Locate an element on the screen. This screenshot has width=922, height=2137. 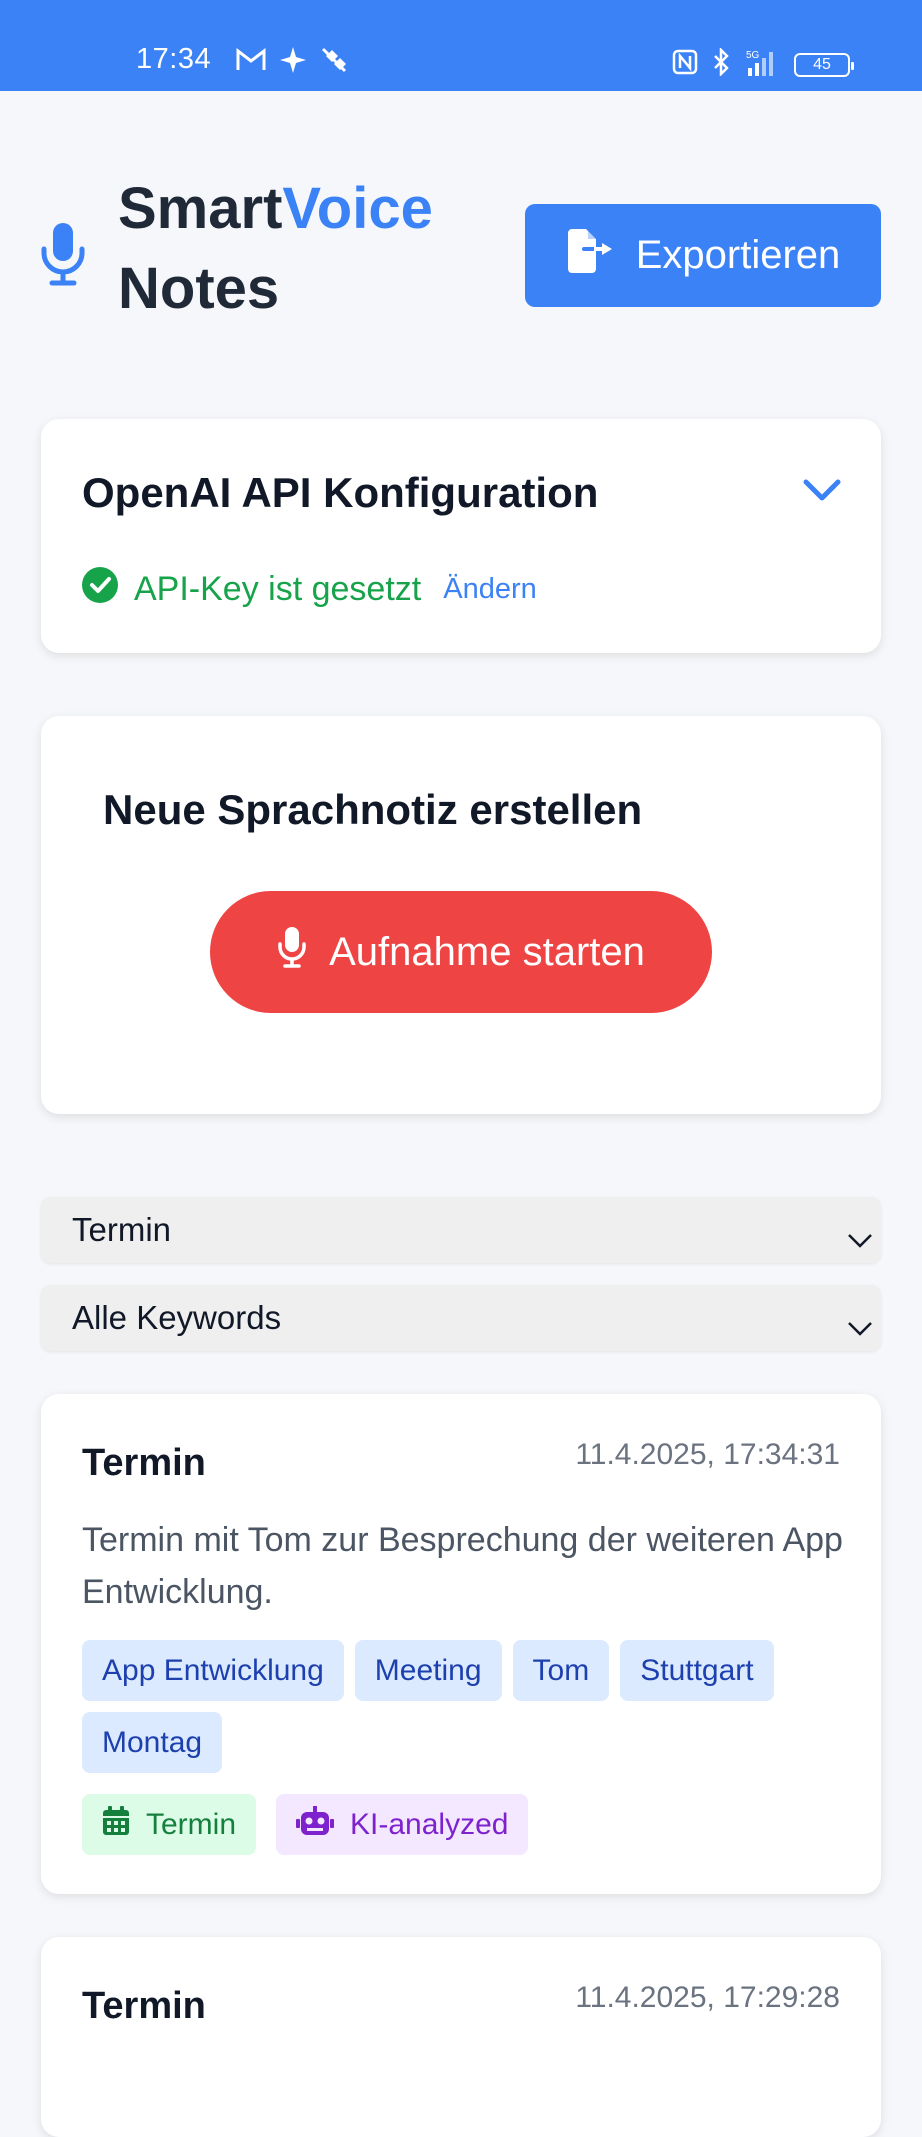
calendar-icon is located at coordinates (116, 1824).